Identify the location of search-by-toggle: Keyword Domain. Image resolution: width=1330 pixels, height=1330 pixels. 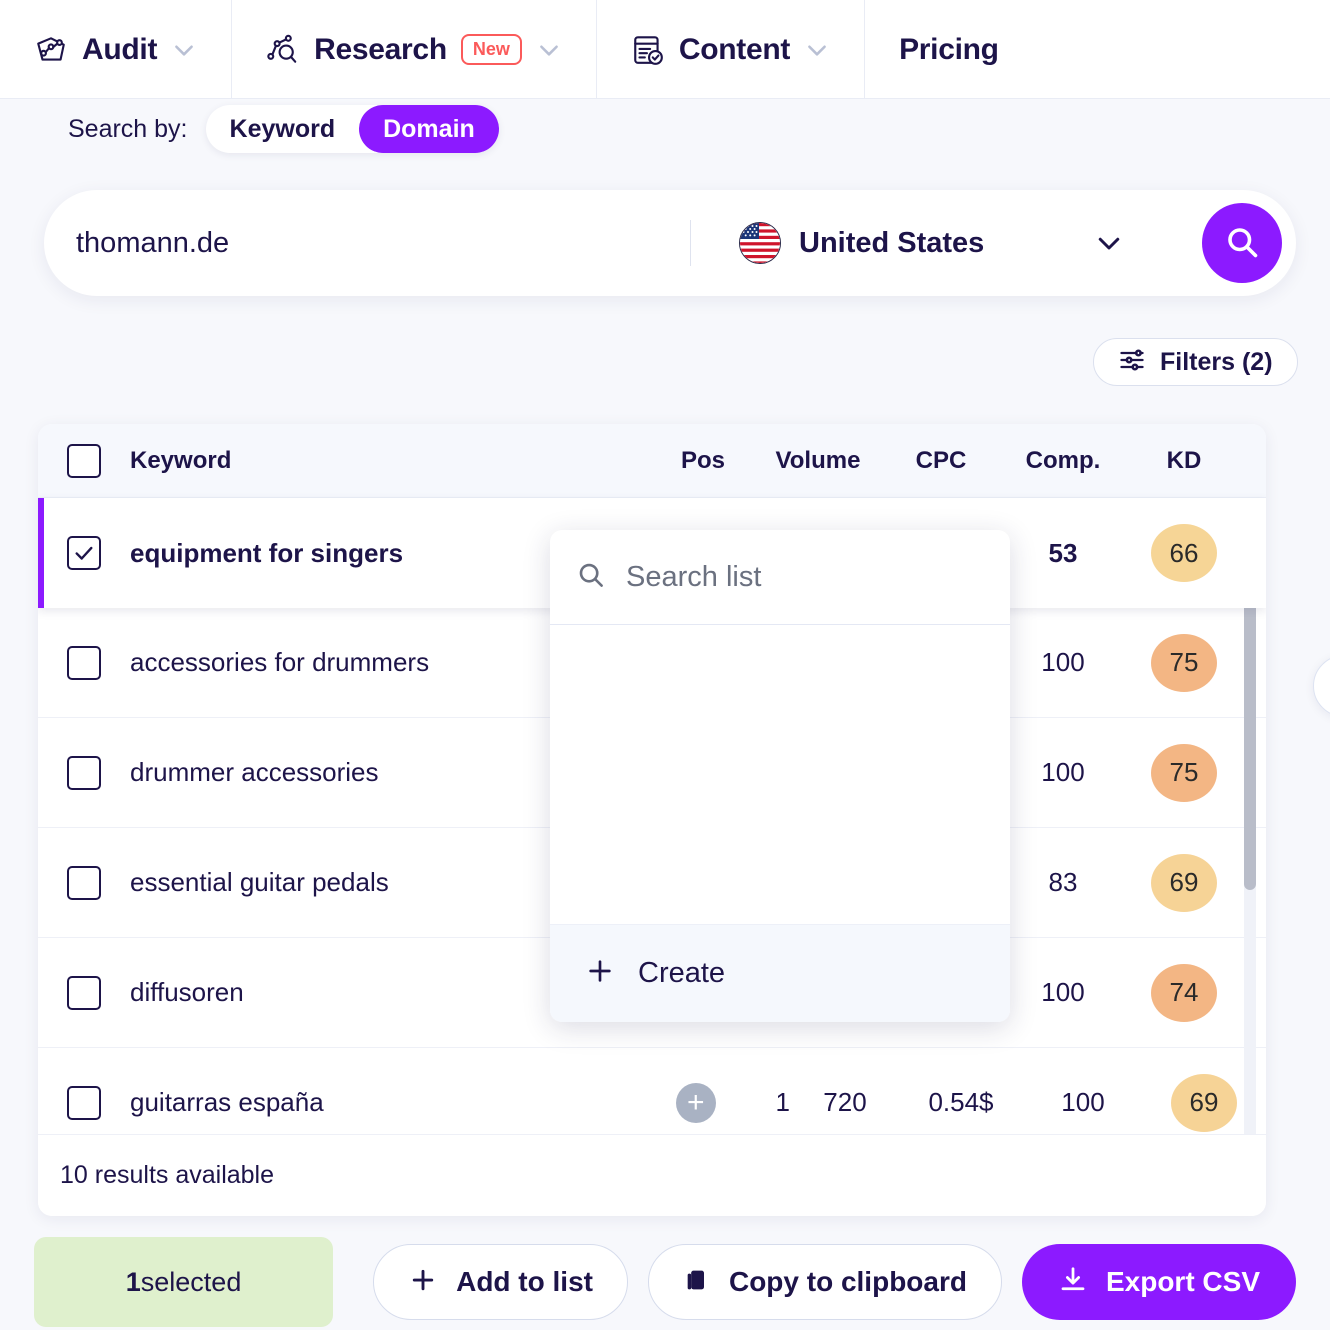
(352, 129).